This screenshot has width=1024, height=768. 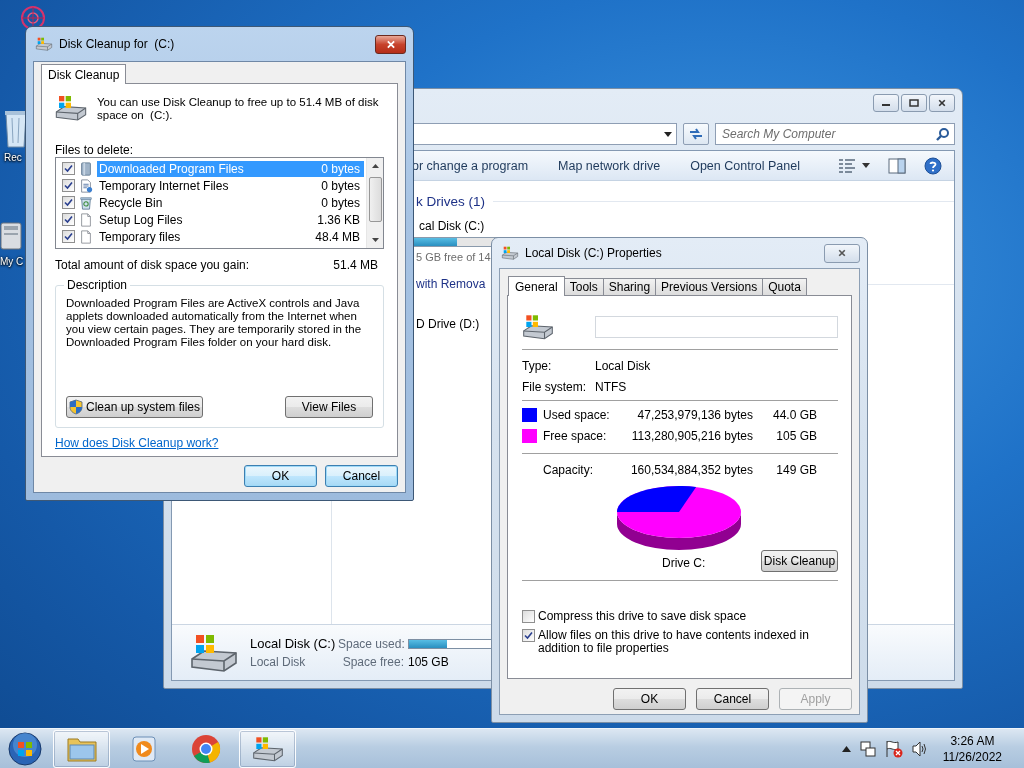 What do you see at coordinates (11, 237) in the screenshot?
I see `computer-icon` at bounding box center [11, 237].